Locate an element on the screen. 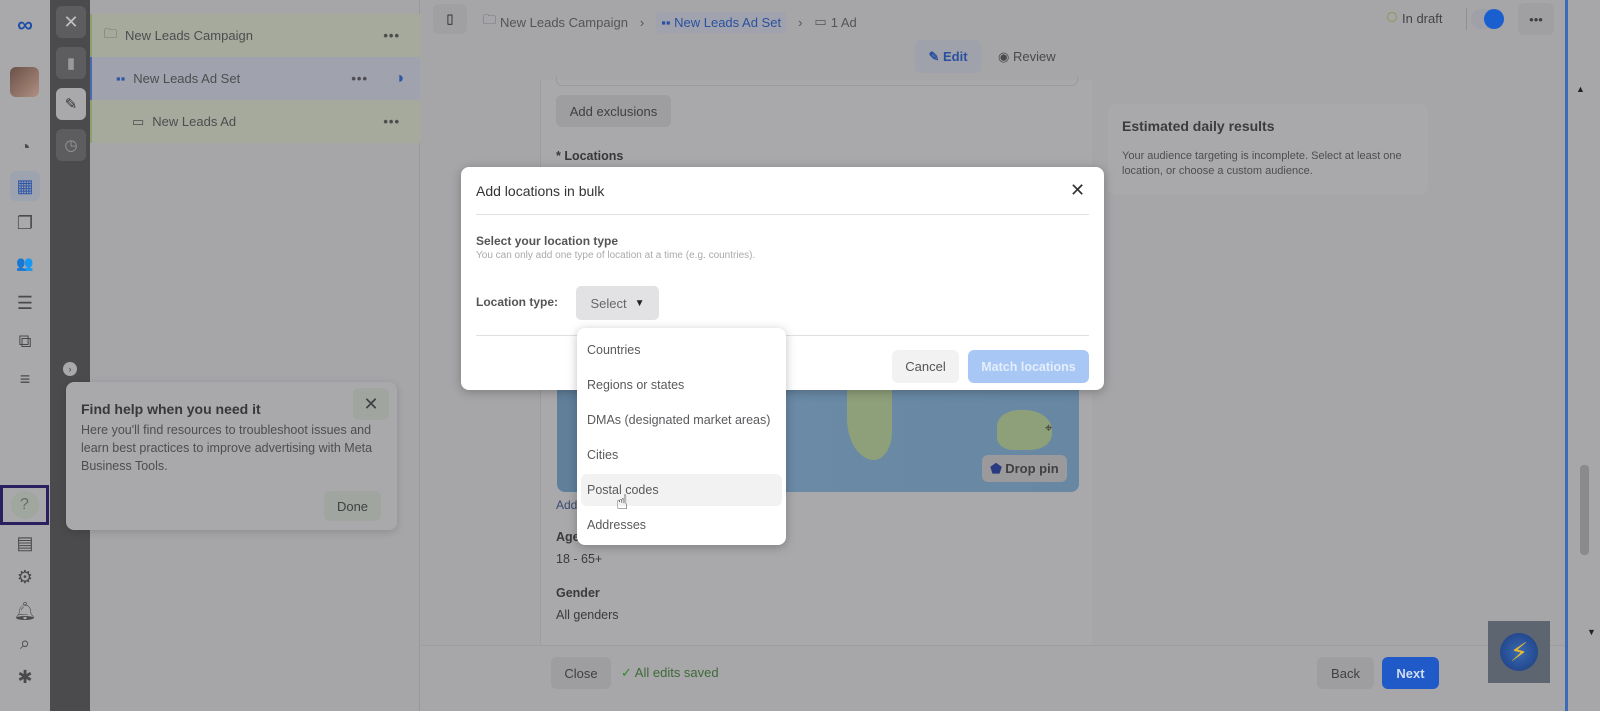 This screenshot has height=711, width=1600. age-value: 18 - 65+ is located at coordinates (579, 559).